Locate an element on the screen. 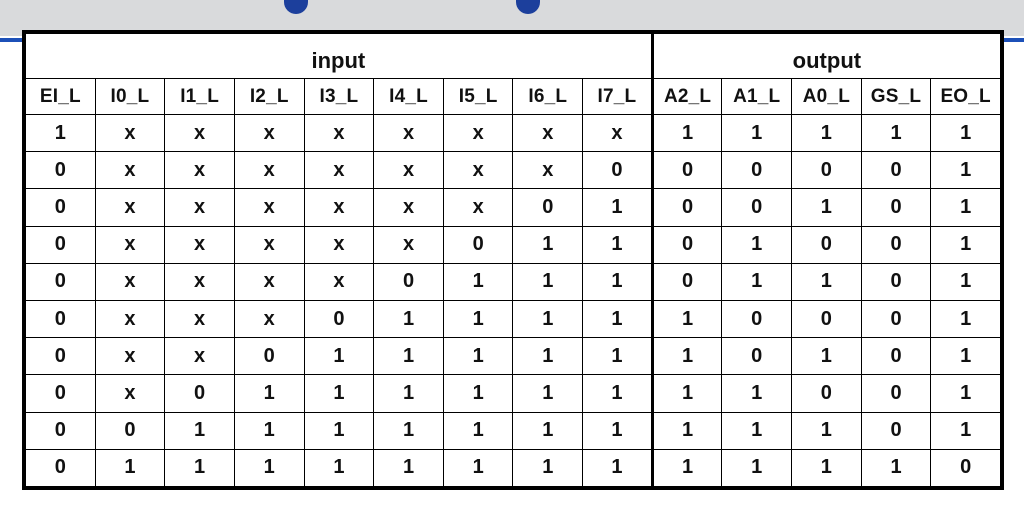  table-row: 0xxx0111110001 is located at coordinates (513, 319).